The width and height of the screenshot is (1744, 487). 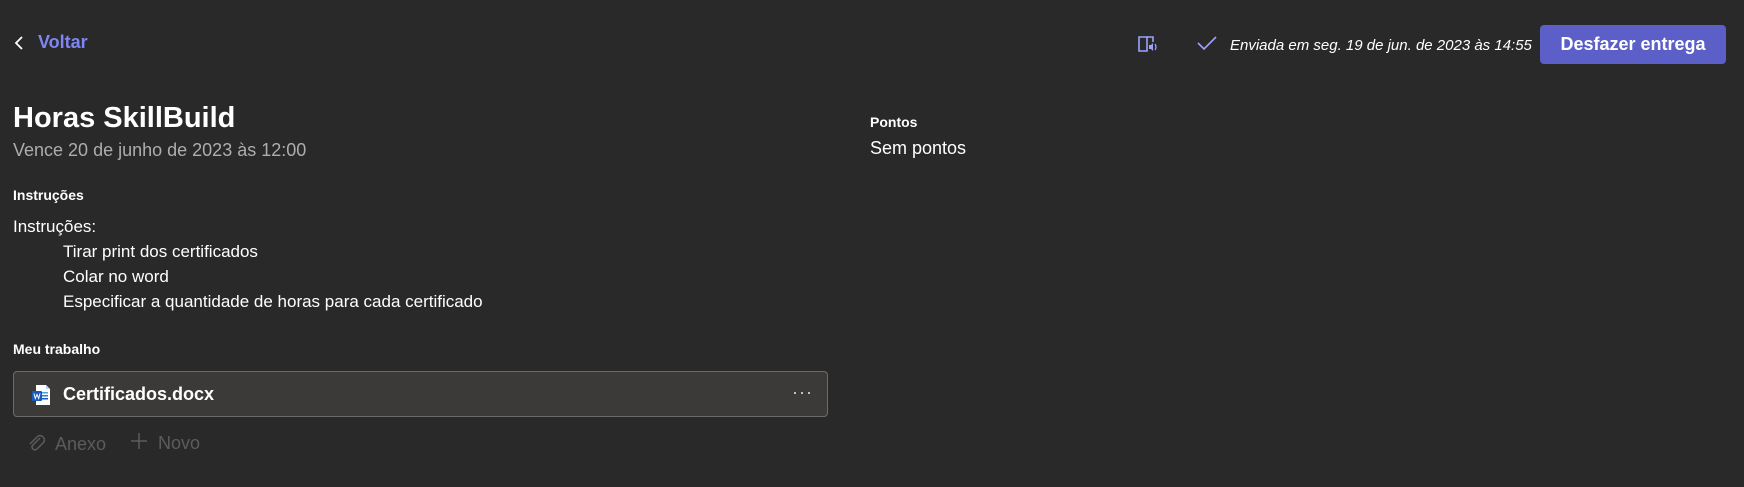 What do you see at coordinates (160, 150) in the screenshot?
I see `due-date: Vence 20 de junho de 2023 às 12:00` at bounding box center [160, 150].